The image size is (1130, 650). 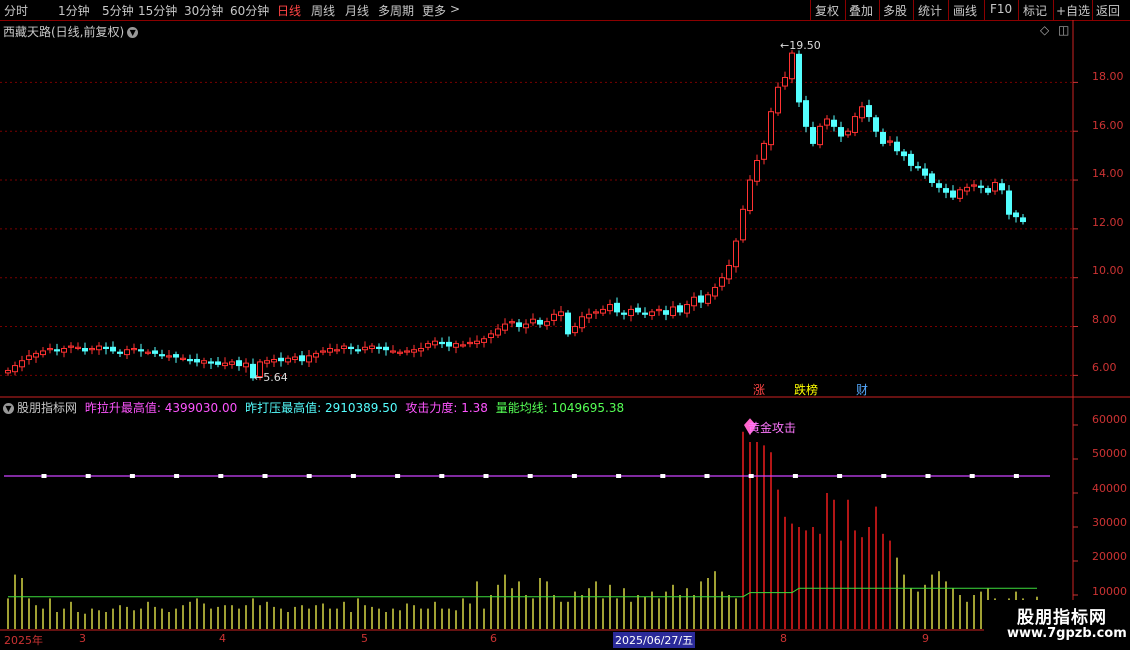 What do you see at coordinates (474, 408) in the screenshot?
I see `indicator-field-value: 1.38` at bounding box center [474, 408].